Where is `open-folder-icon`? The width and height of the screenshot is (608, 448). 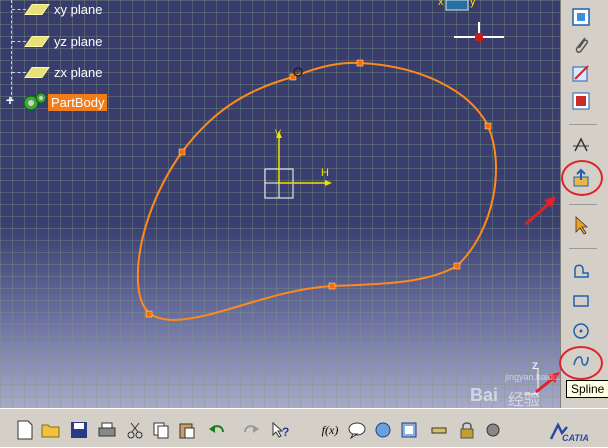 open-folder-icon is located at coordinates (50, 431).